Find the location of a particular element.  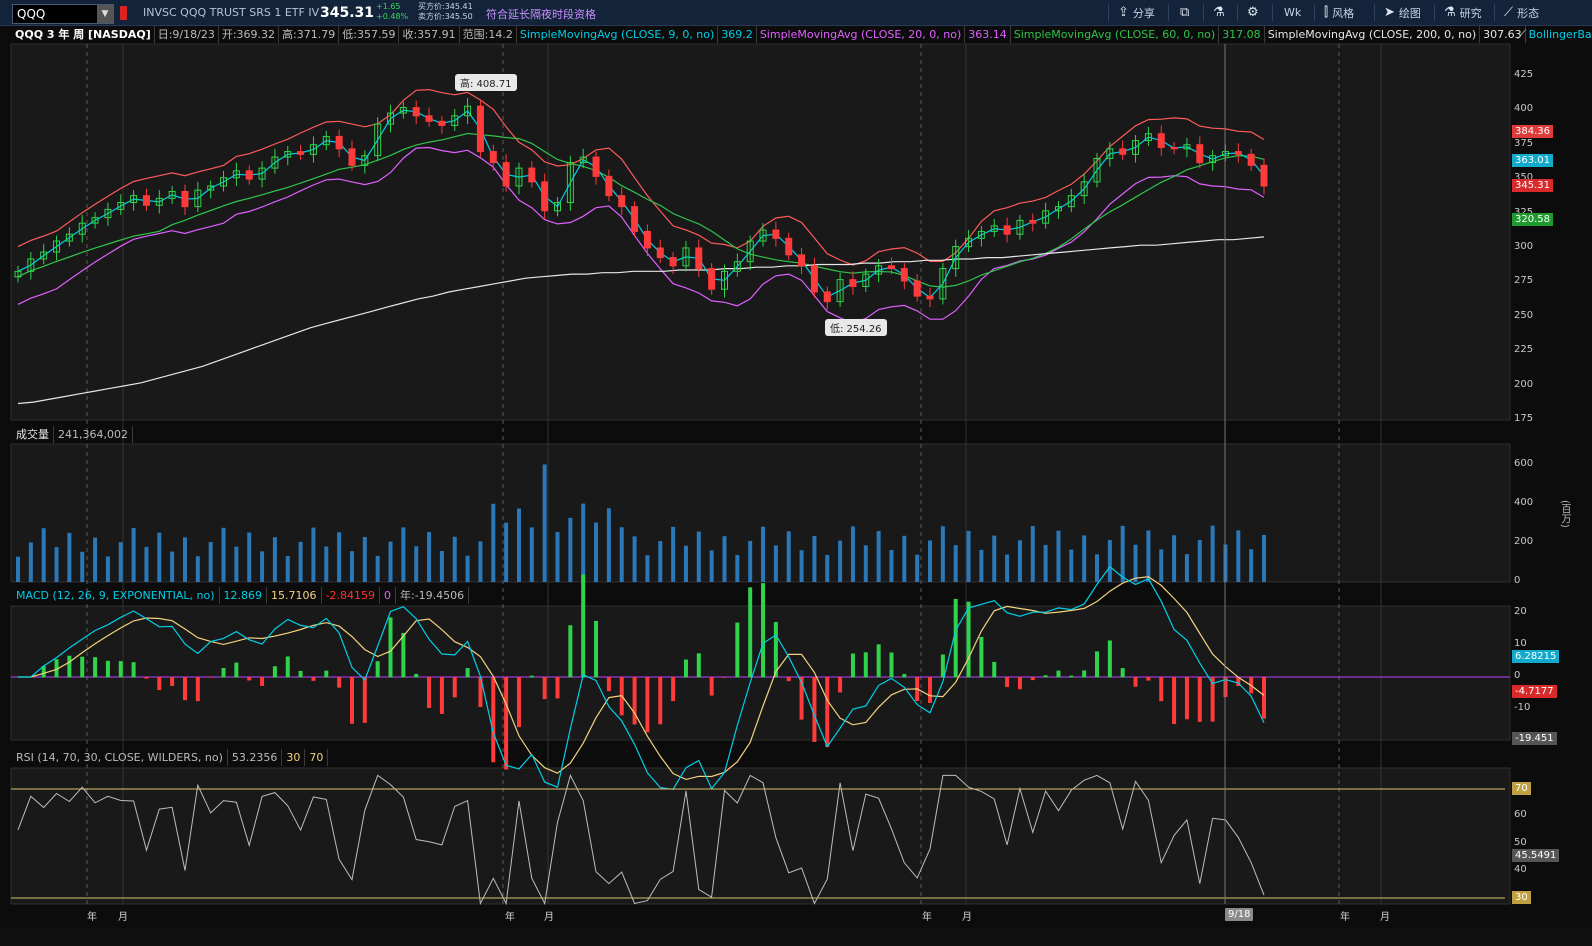

rsi-overbought: 70 is located at coordinates (317, 757).